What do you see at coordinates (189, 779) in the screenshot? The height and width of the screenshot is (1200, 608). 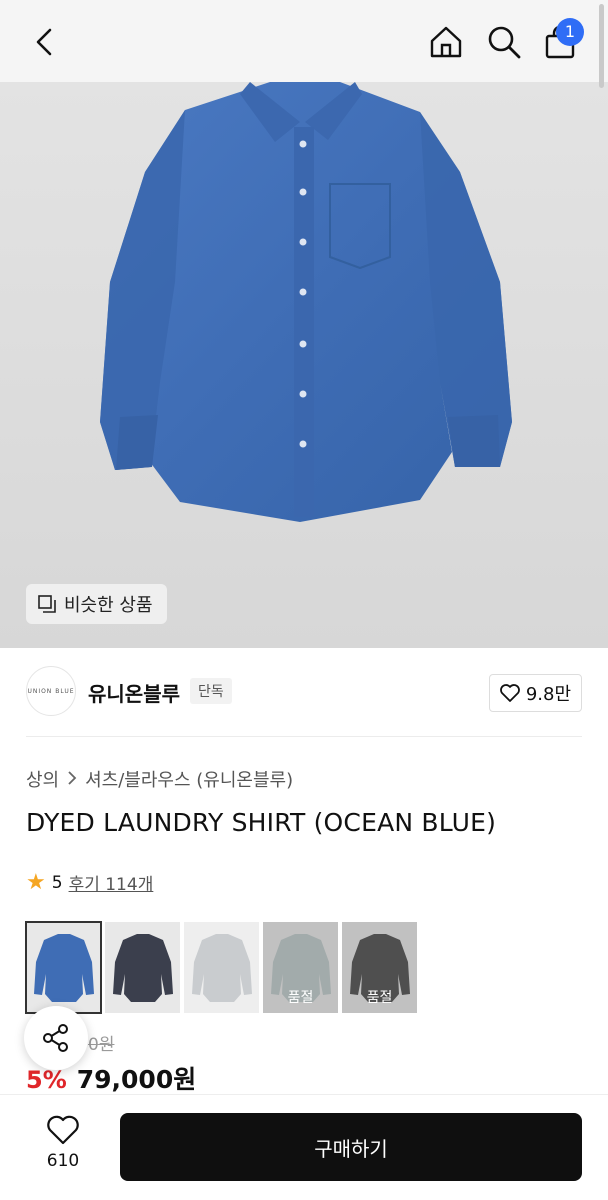 I see `breadcrumb-subcategory: 셔츠/블라우스 (유니온블루)` at bounding box center [189, 779].